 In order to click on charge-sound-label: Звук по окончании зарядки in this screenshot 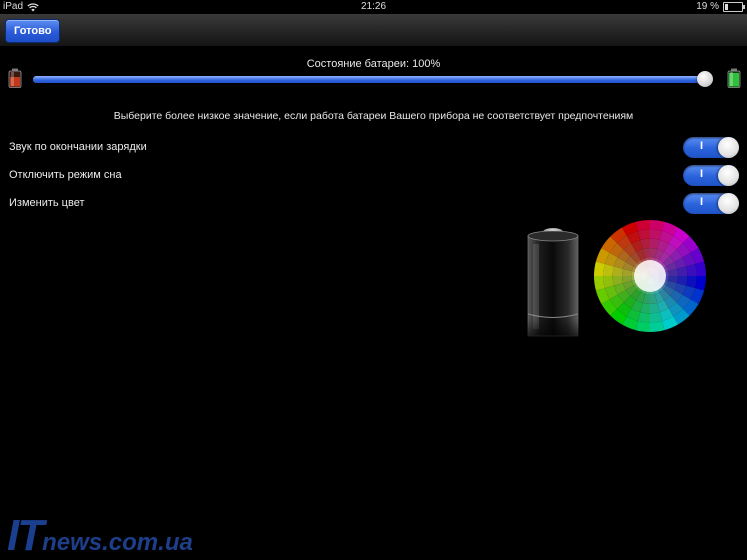, I will do `click(78, 147)`.